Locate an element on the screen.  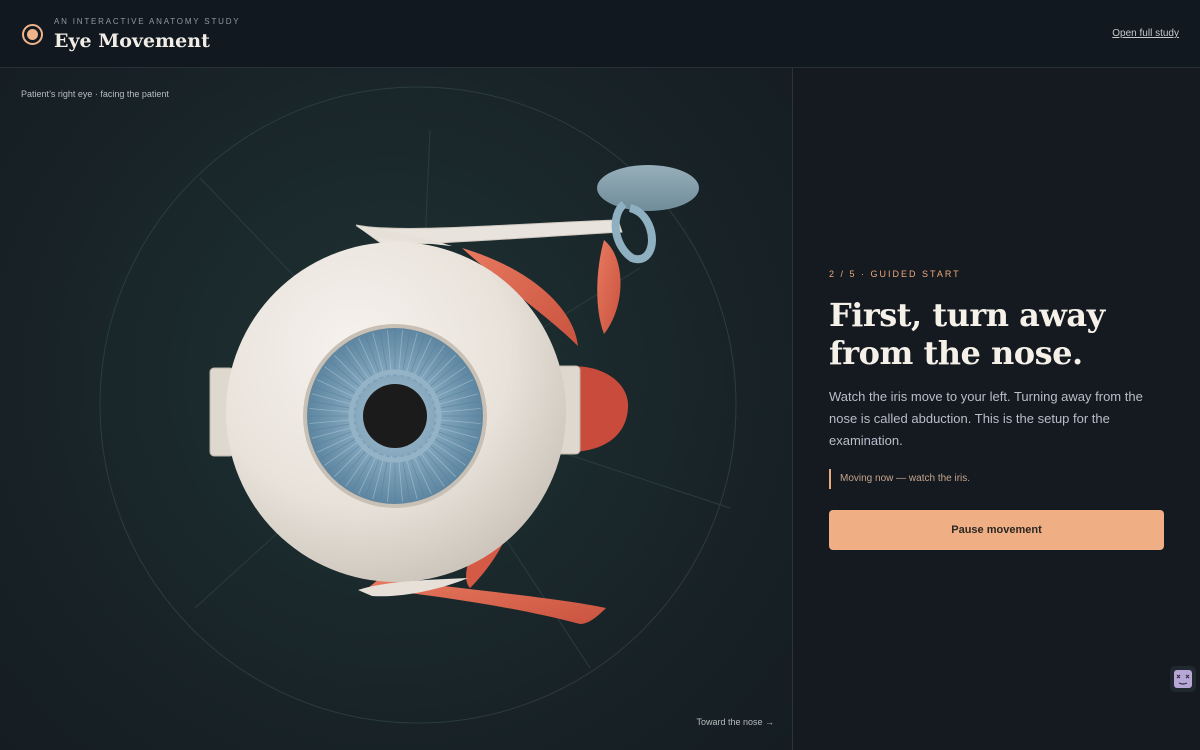
viewer-caption: Patient’s right eye · facing the patient is located at coordinates (95, 94).